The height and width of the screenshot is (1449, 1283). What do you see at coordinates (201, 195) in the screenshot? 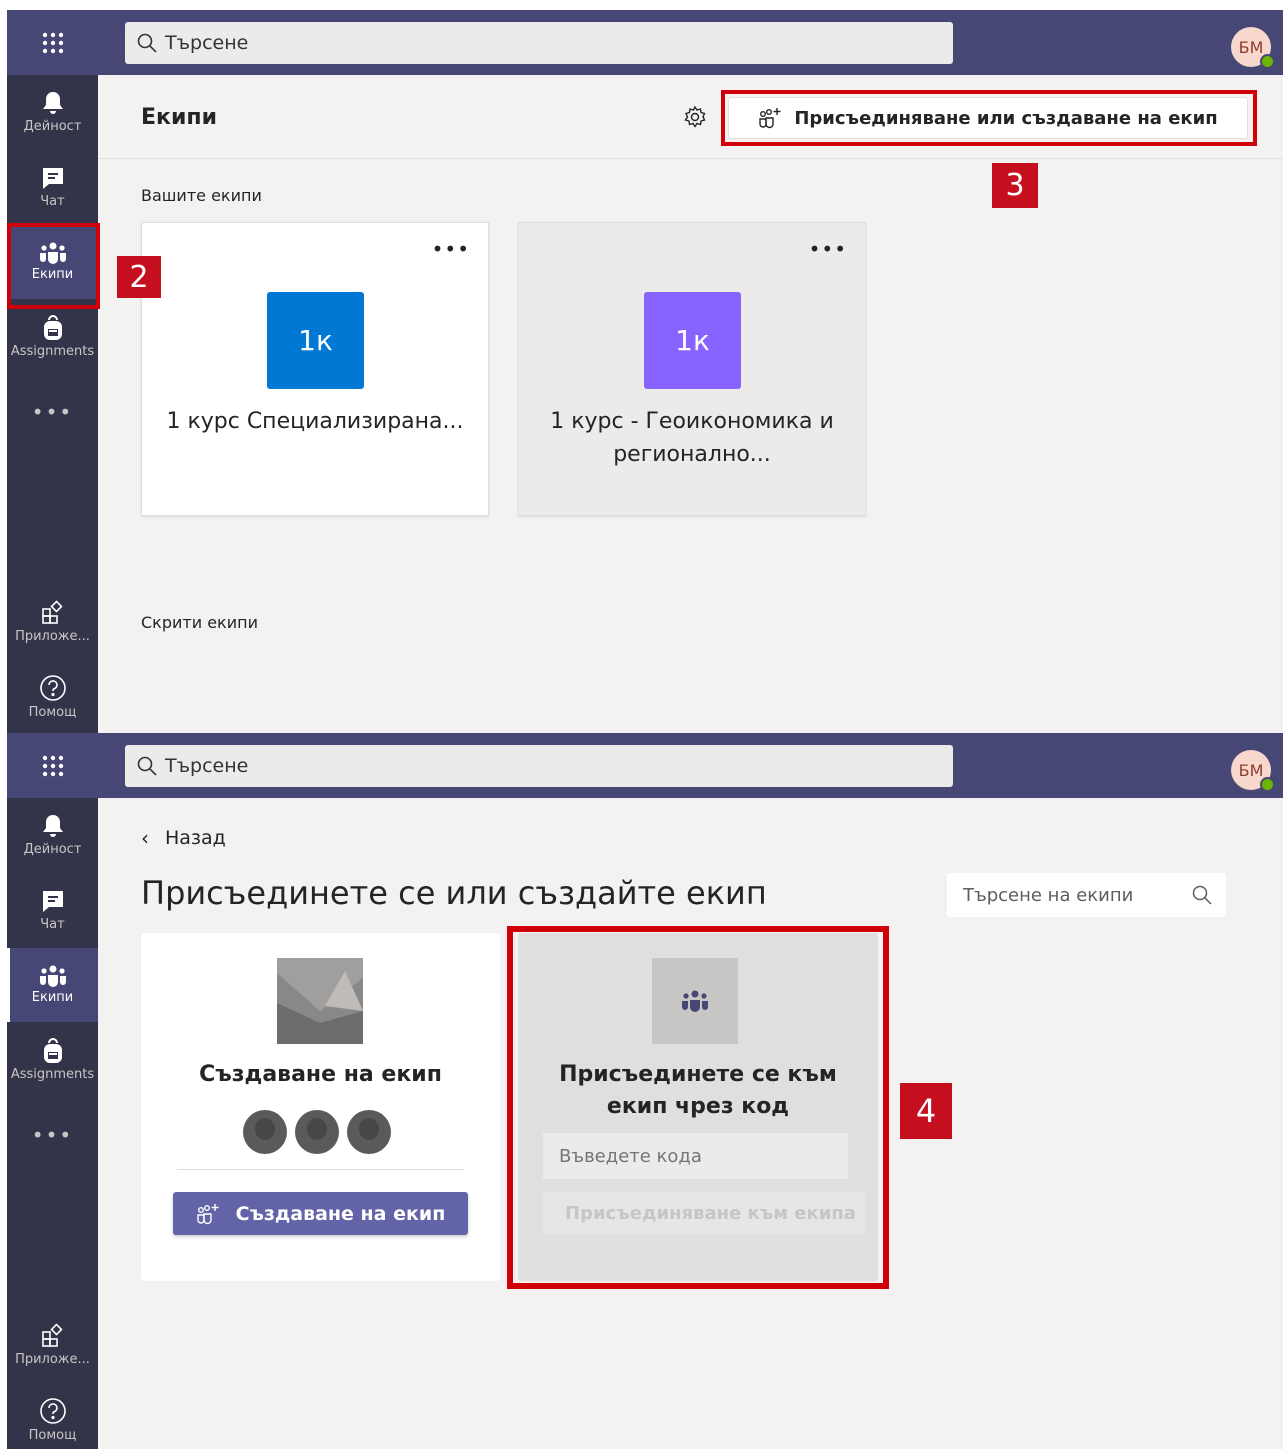
I see `your-teams-label: Вашите екипи` at bounding box center [201, 195].